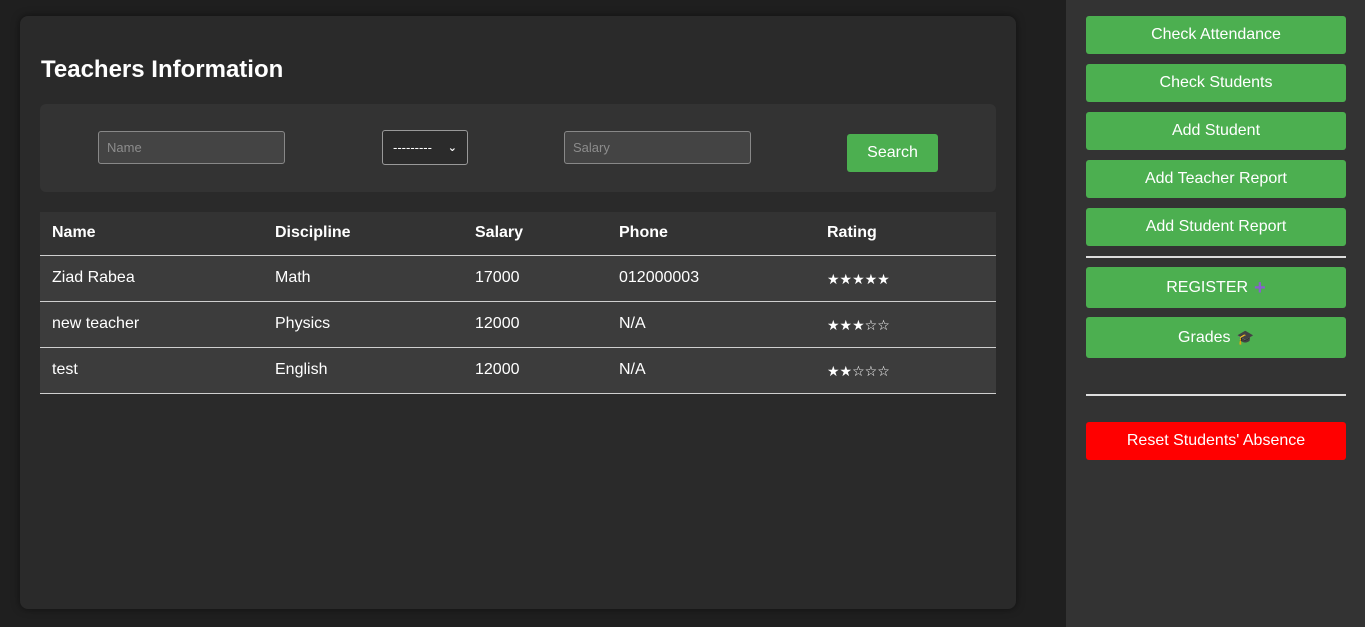 The width and height of the screenshot is (1365, 627). Describe the element at coordinates (151, 278) in the screenshot. I see `cell-name: Ziad Rabea` at that location.